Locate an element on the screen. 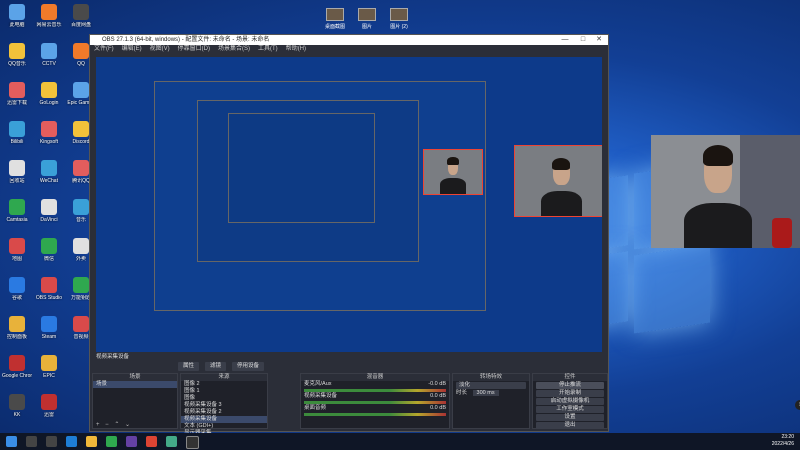 This screenshot has width=800, height=450. mixer-dock: 混音器 麦克风/Aux -0.0 dB 视频采集设备 0.0 dB 桌面音频 0.0 dB is located at coordinates (375, 401).